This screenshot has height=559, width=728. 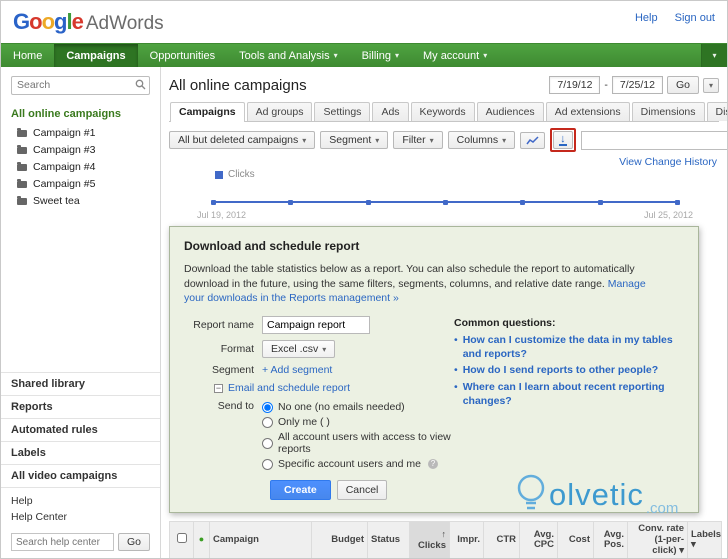 I want to click on chart-toggle-button, so click(x=533, y=140).